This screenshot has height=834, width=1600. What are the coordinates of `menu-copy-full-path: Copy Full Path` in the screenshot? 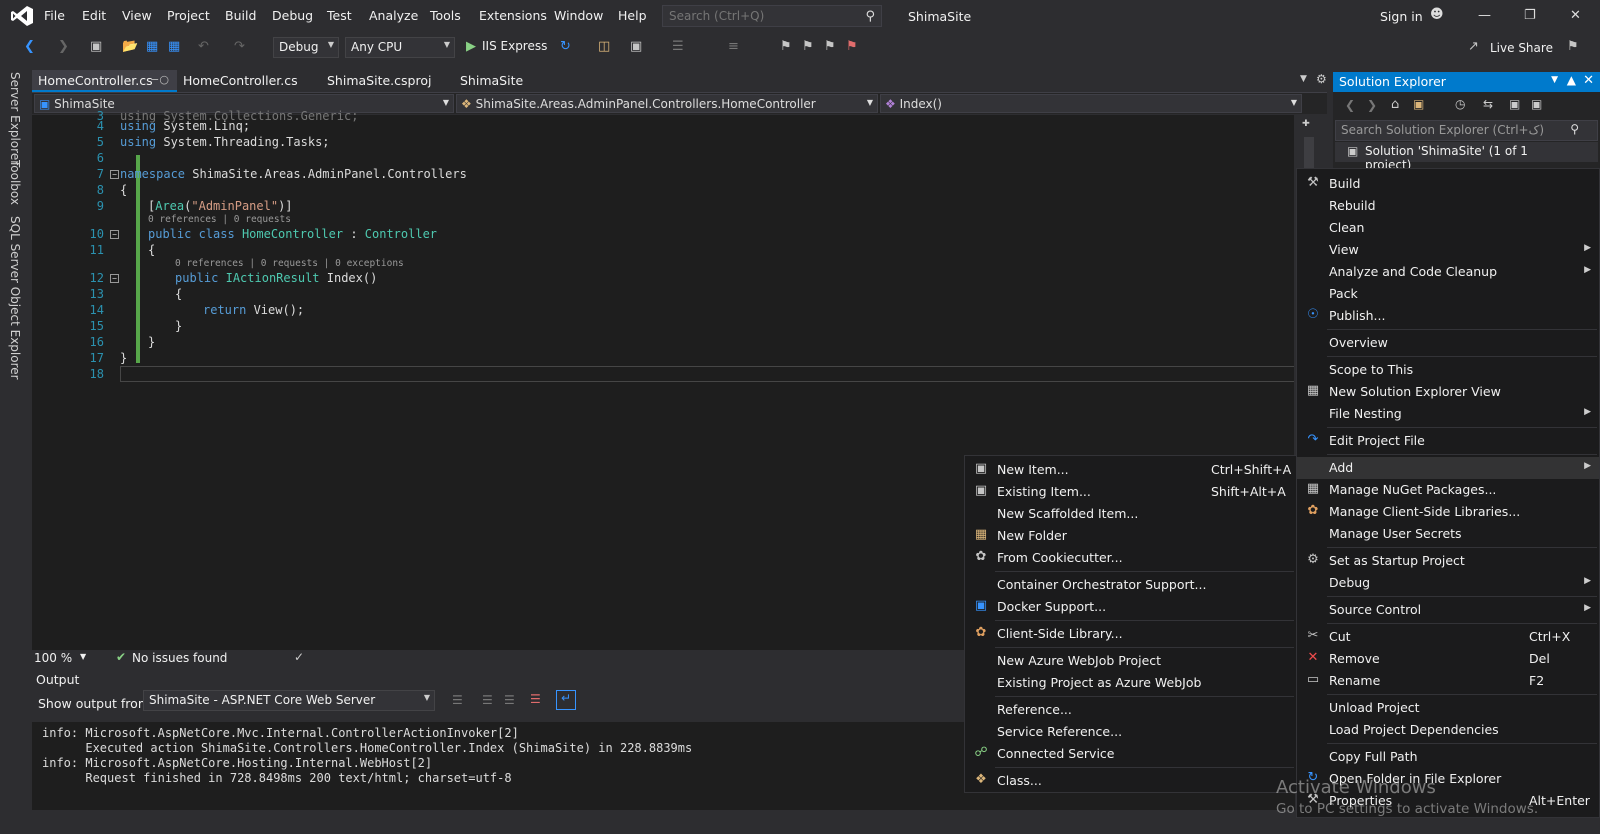 It's located at (1448, 757).